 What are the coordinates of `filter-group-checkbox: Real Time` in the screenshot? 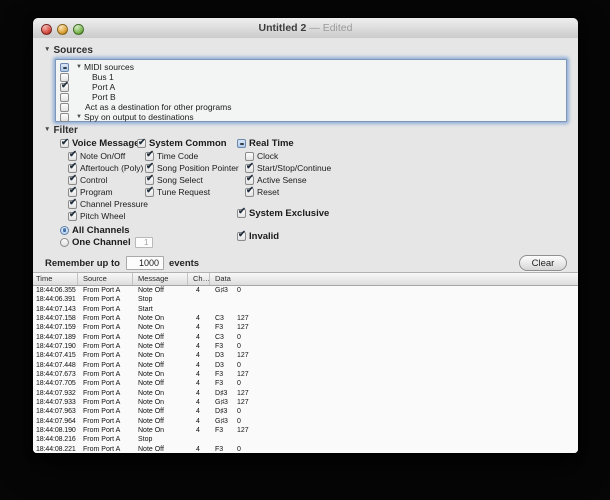 It's located at (284, 143).